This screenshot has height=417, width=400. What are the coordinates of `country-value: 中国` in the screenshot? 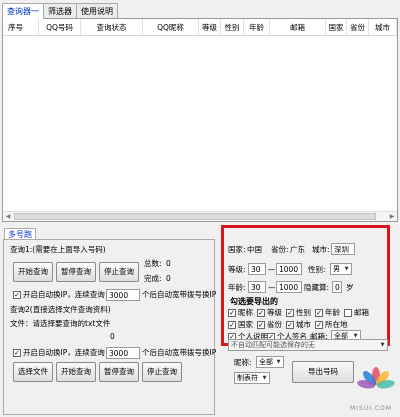 It's located at (254, 250).